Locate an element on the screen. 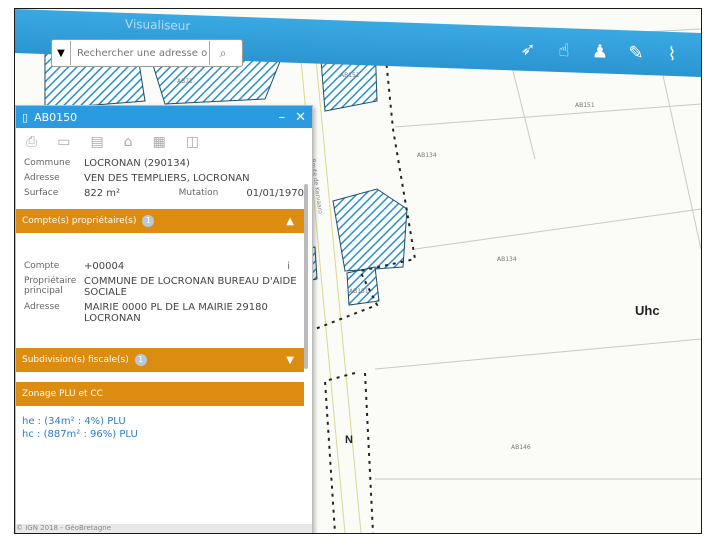 The height and width of the screenshot is (538, 711). mutation-date: 01/01/1970 is located at coordinates (275, 193).